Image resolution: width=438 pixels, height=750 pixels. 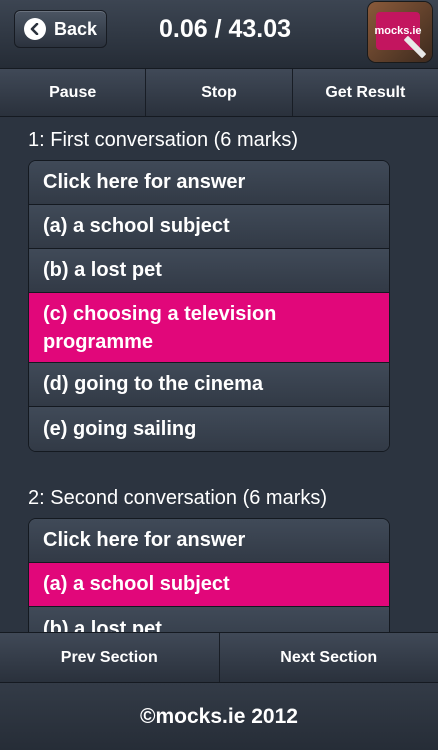 I want to click on option-item: (a) a school subject, so click(x=209, y=227).